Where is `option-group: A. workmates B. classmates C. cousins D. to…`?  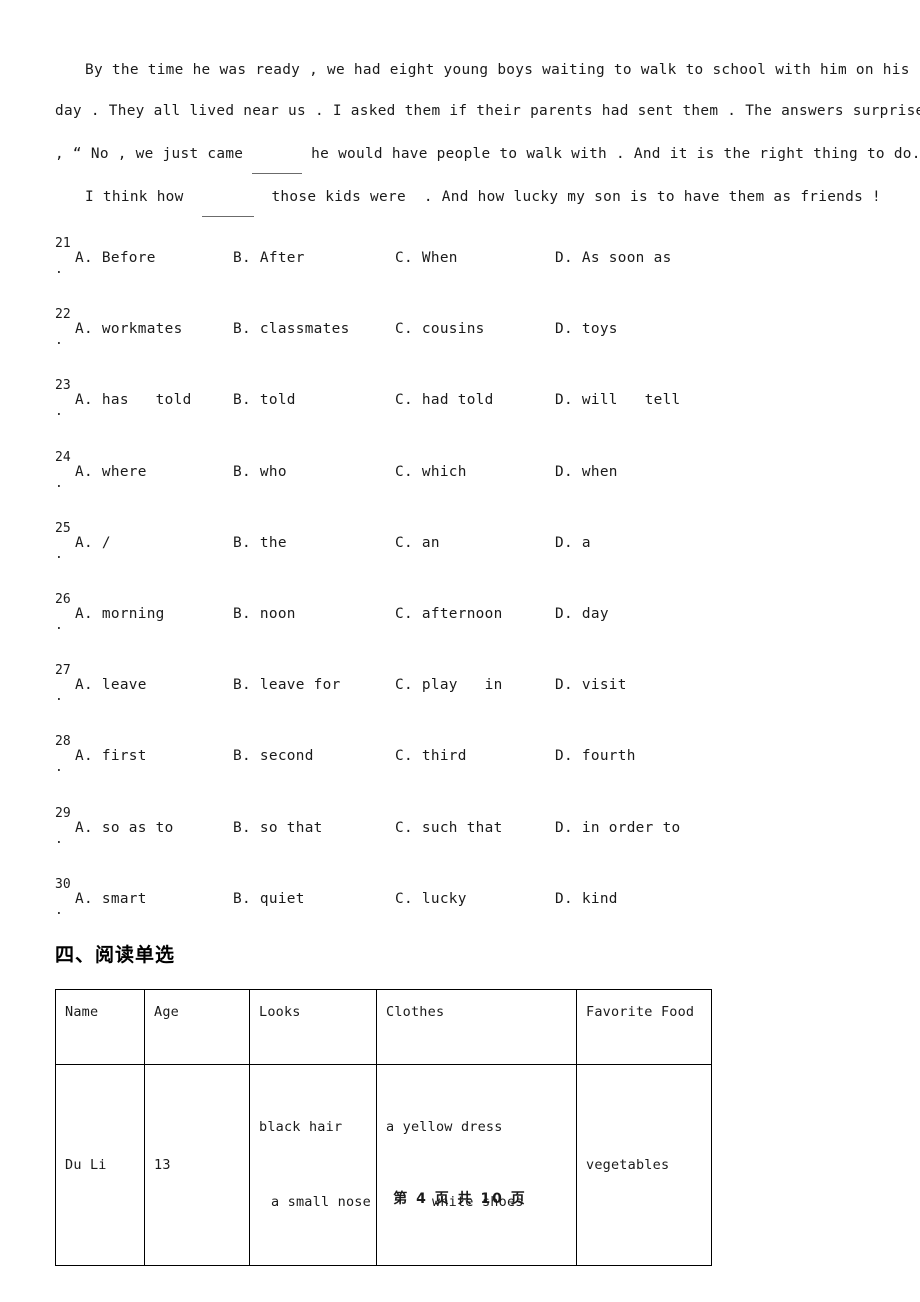
option-group: A. workmates B. classmates C. cousins D. to… is located at coordinates (461, 331).